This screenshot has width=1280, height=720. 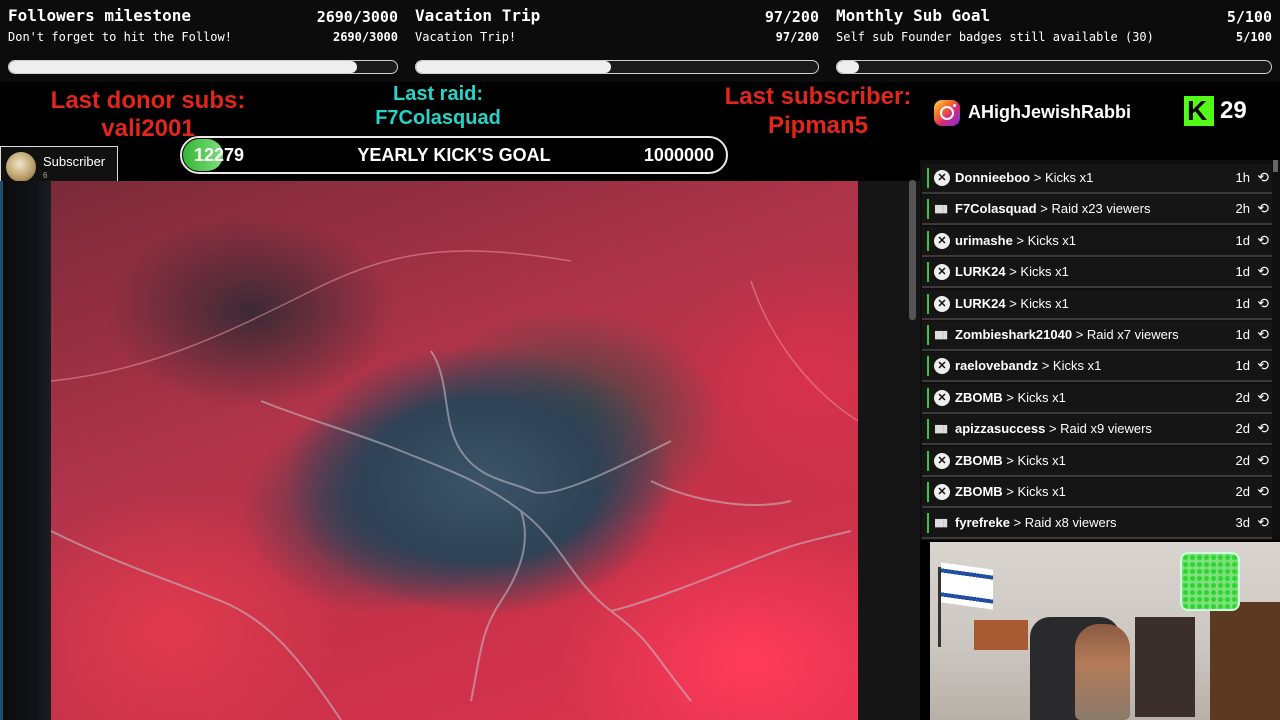 I want to click on events-scrollbar, so click(x=1275, y=166).